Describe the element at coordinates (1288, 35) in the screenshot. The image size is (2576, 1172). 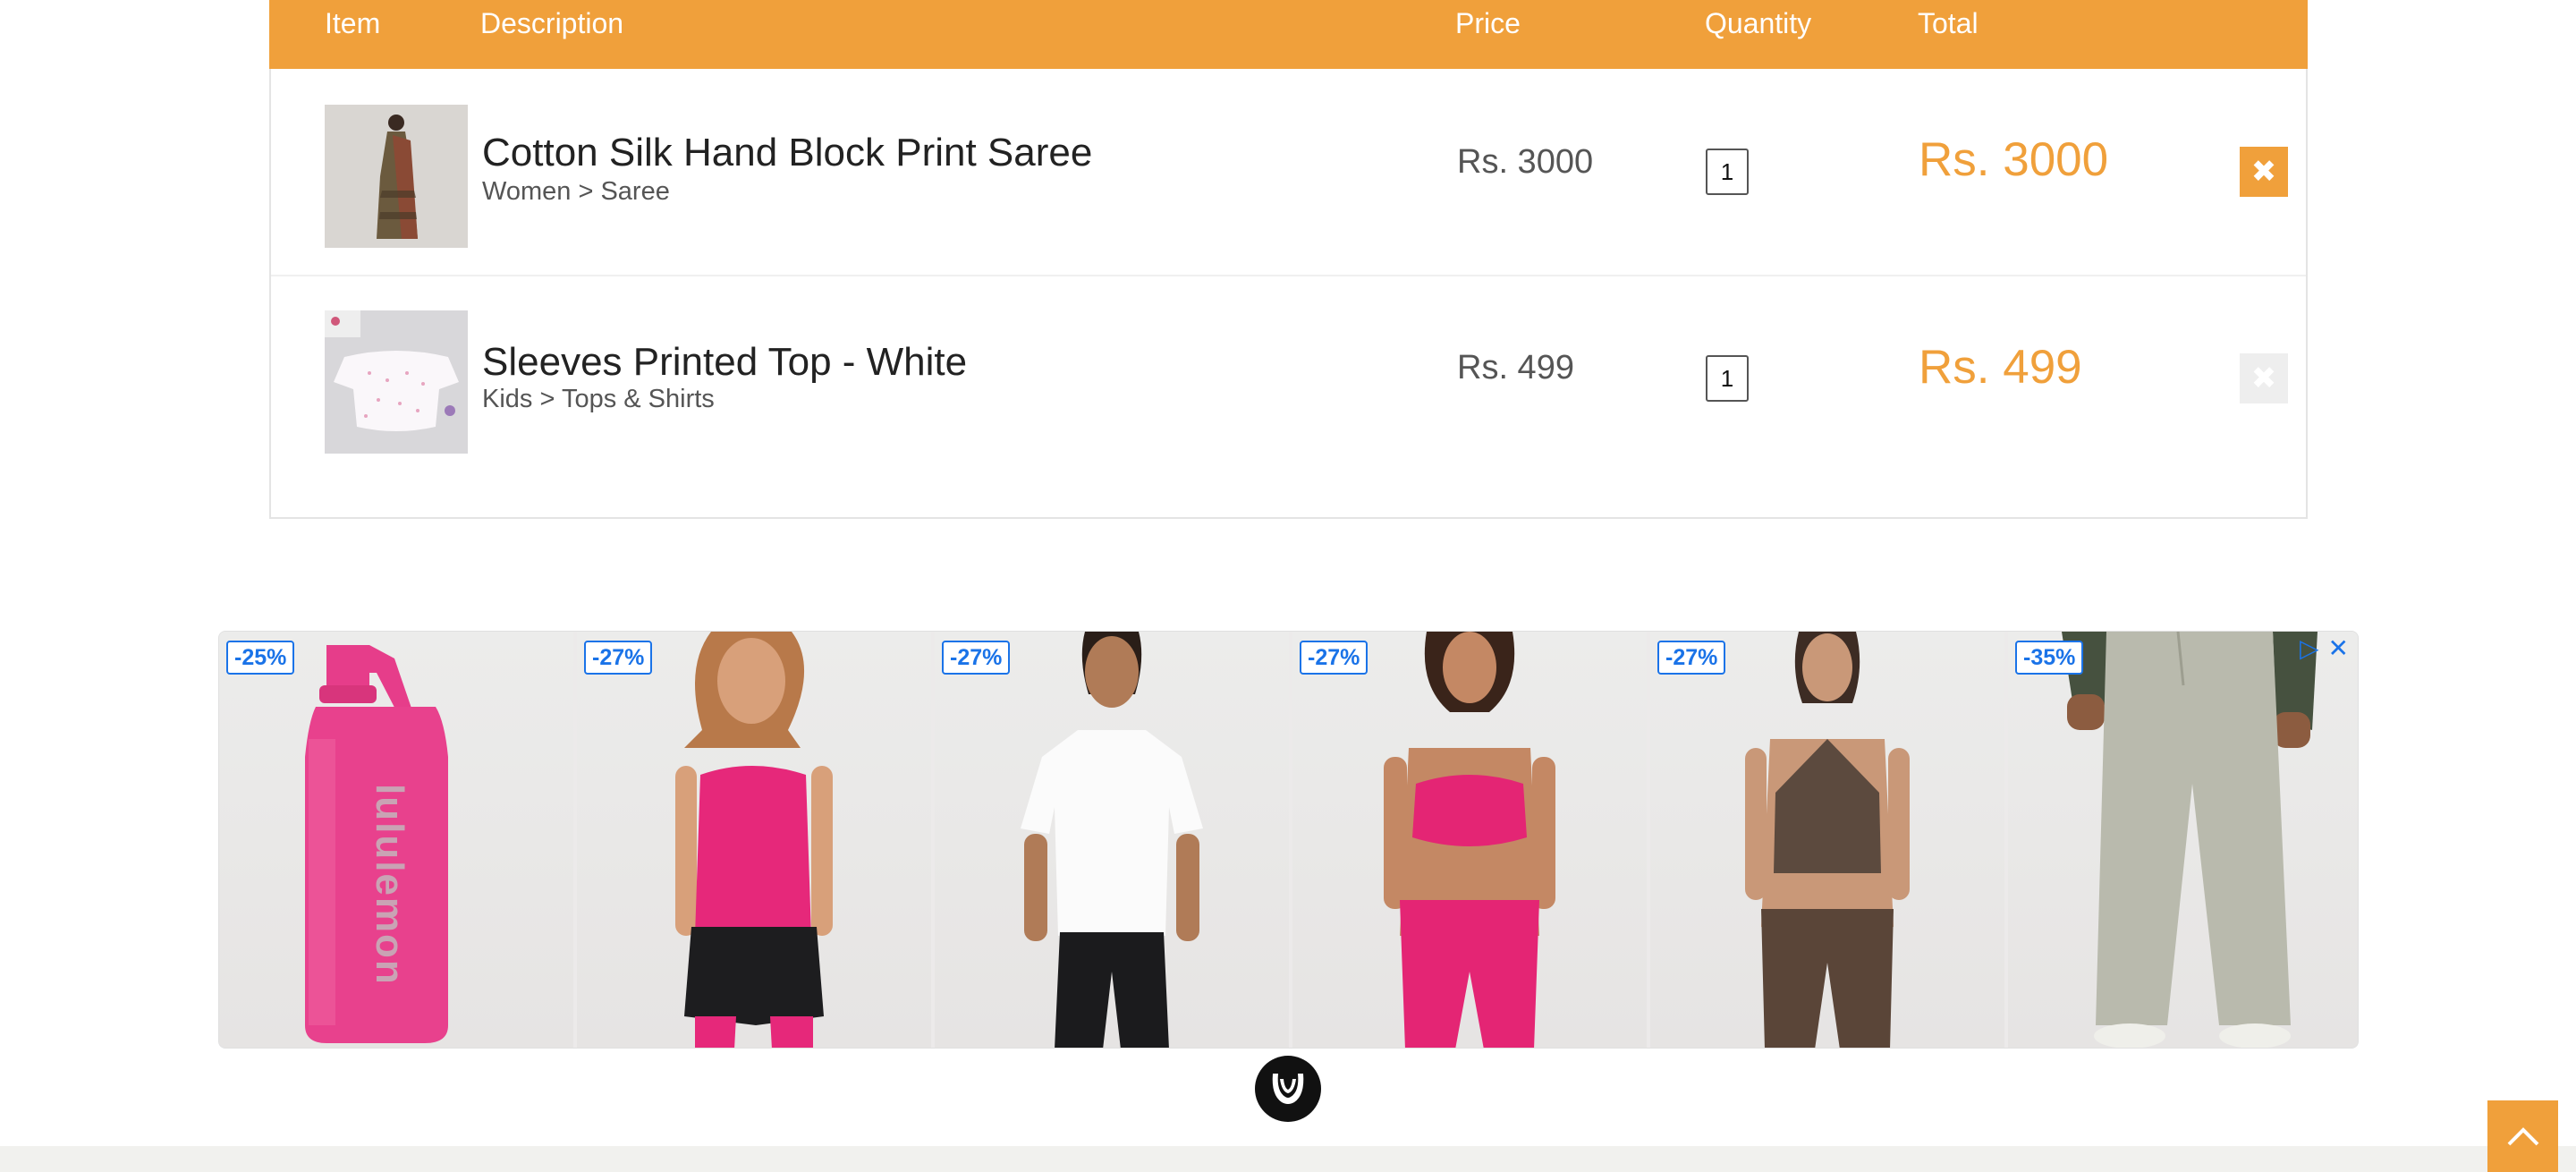
I see `cart-header: Item Description Price Quantity Total` at that location.